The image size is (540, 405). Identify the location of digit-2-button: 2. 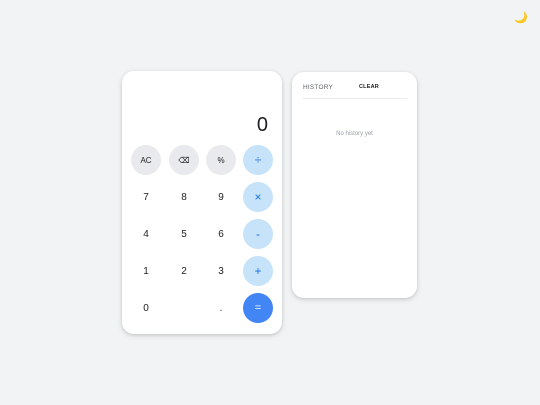
(184, 271).